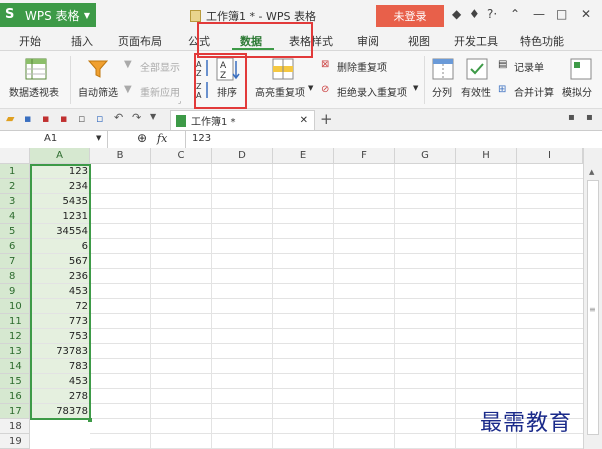 This screenshot has height=449, width=602. Describe the element at coordinates (36, 69) in the screenshot. I see `pivot-table-icon` at that location.